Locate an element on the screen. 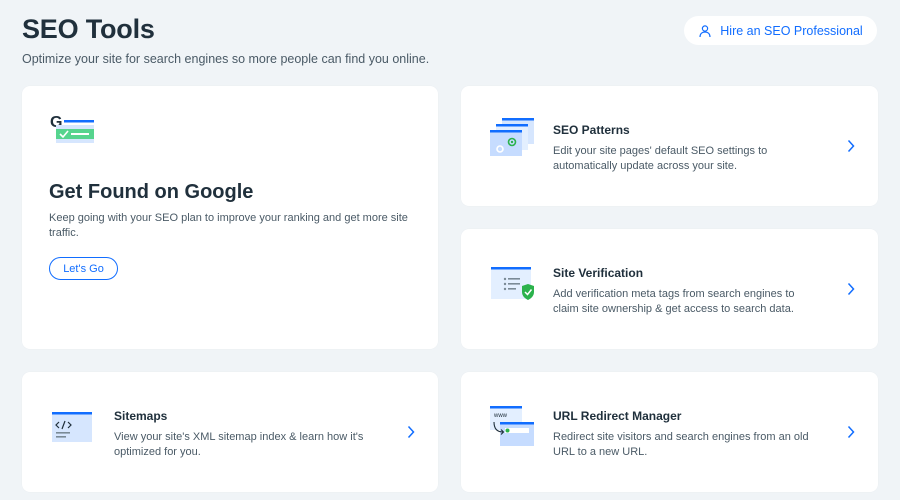  seo-patterns-title: SEO Patterns is located at coordinates (591, 130).